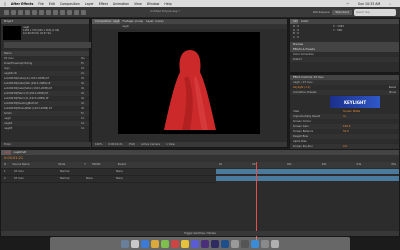 This screenshot has width=400, height=250. What do you see at coordinates (6, 12) in the screenshot?
I see `selection-tool-icon` at bounding box center [6, 12].